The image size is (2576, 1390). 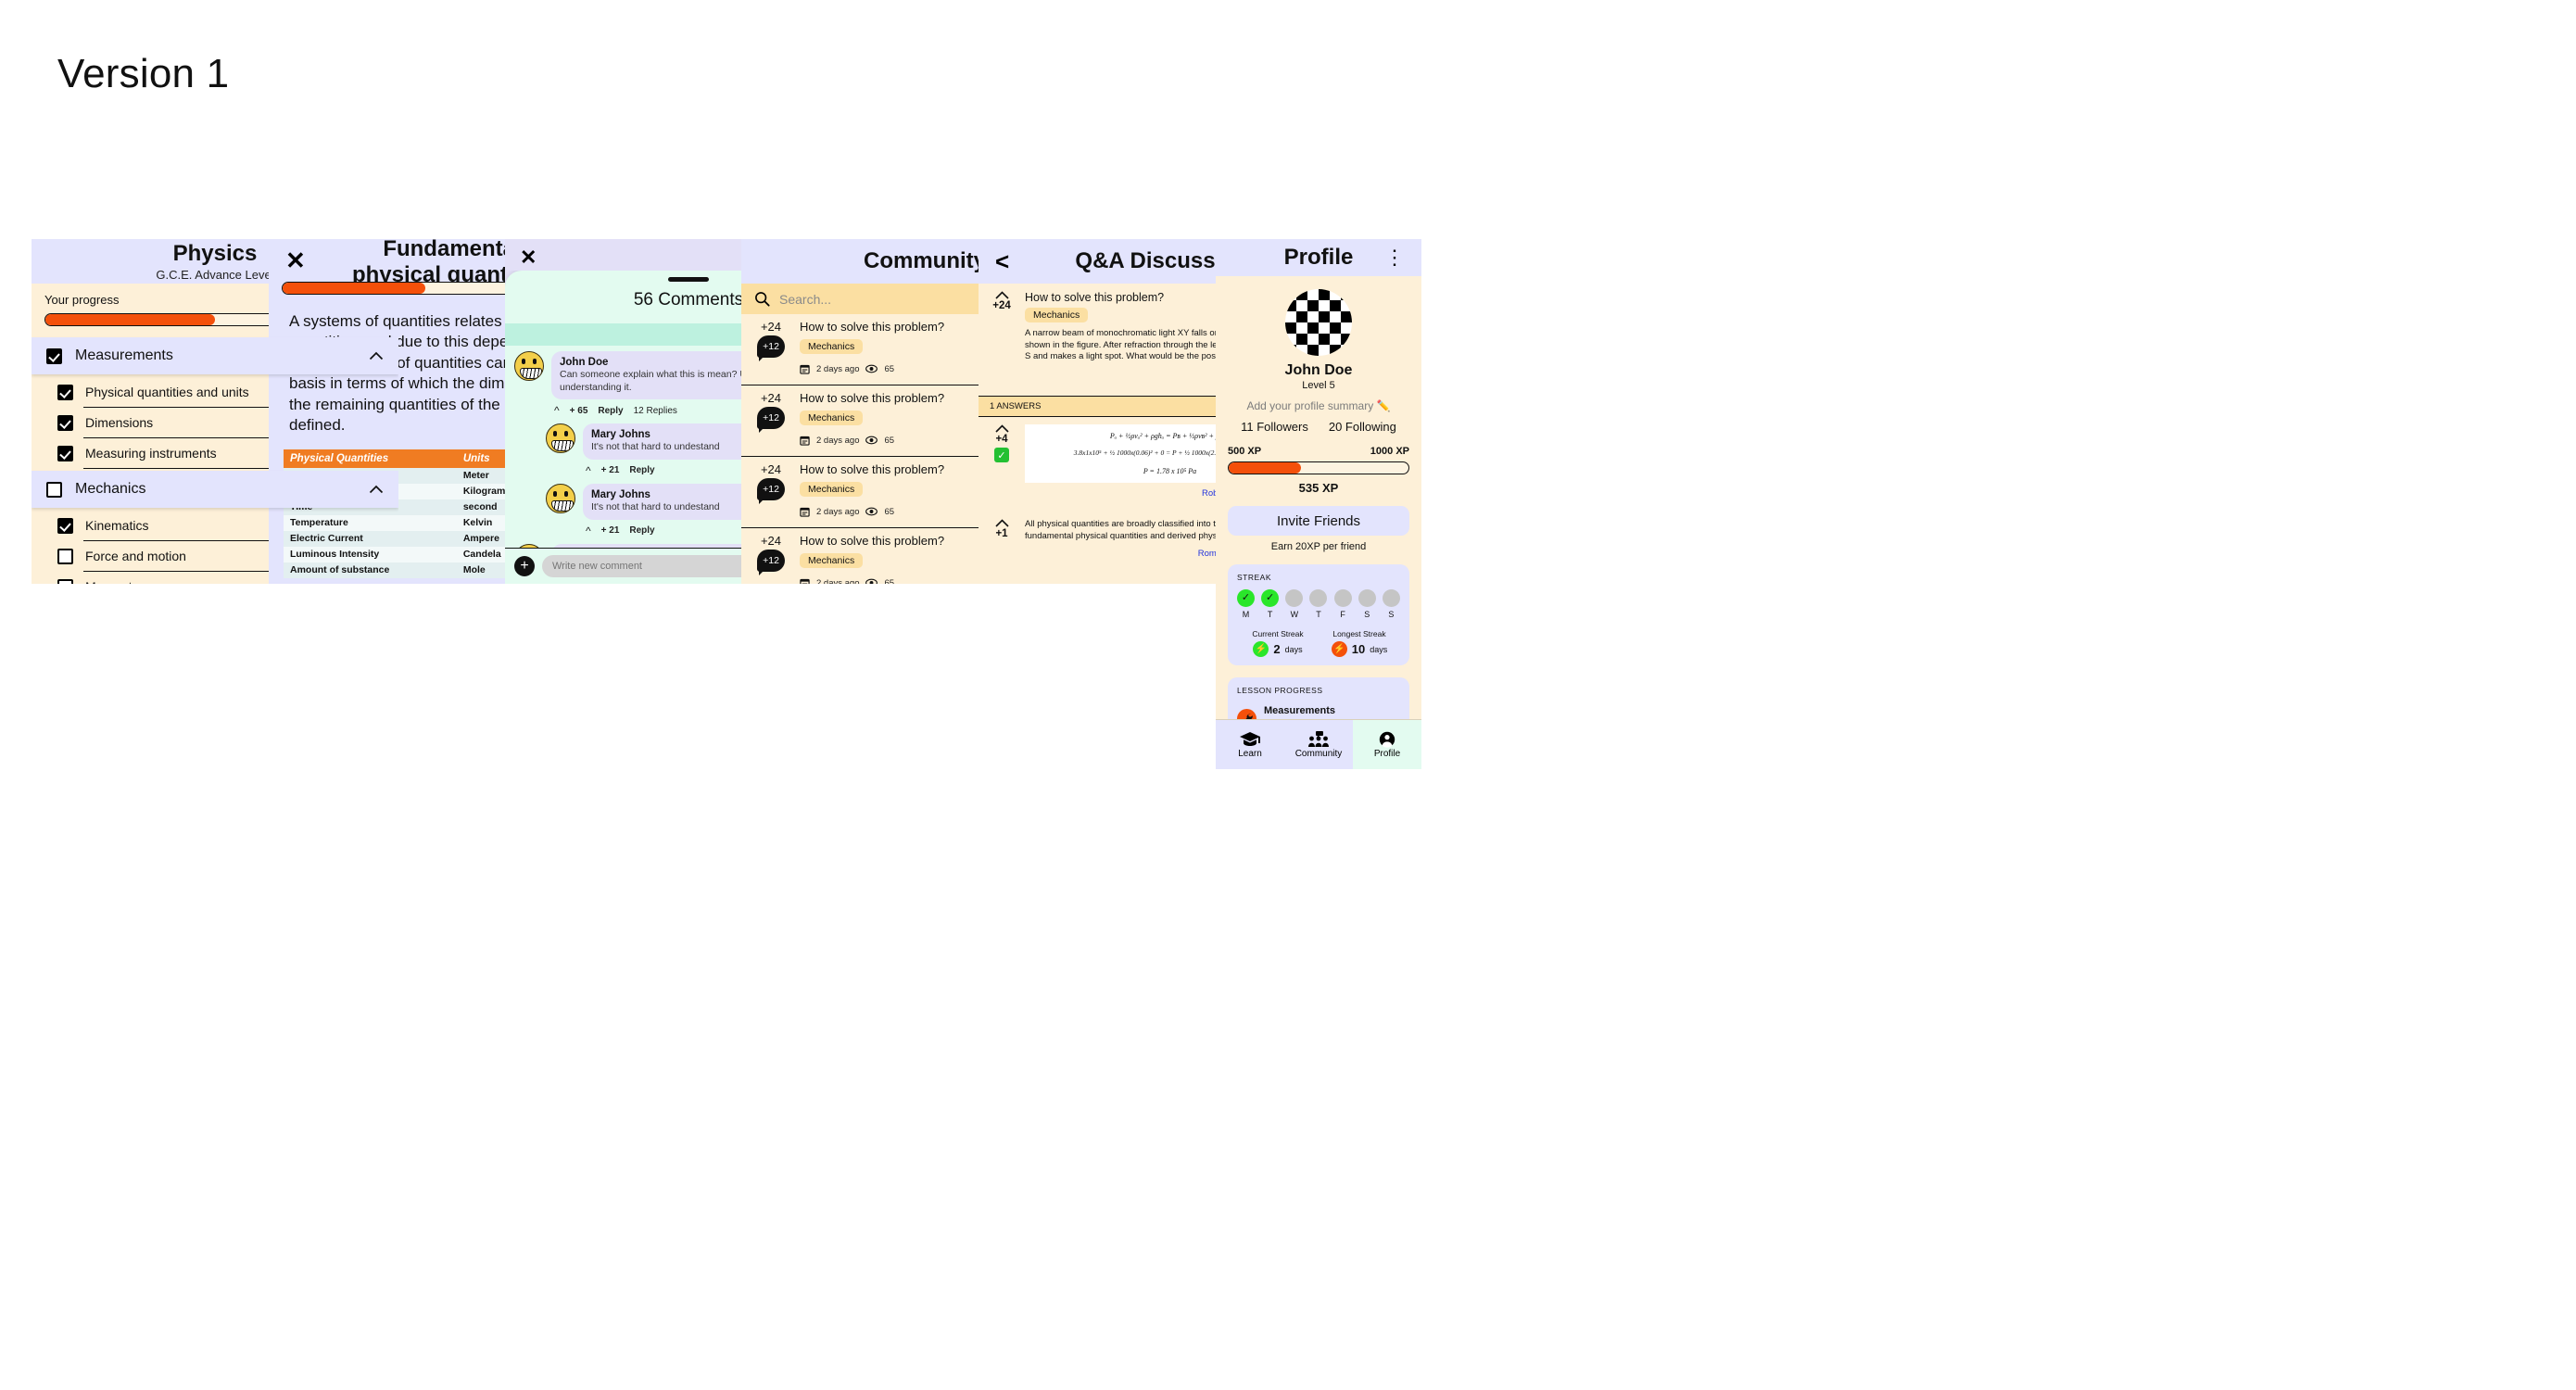 I want to click on streak-day: F, so click(x=1342, y=604).